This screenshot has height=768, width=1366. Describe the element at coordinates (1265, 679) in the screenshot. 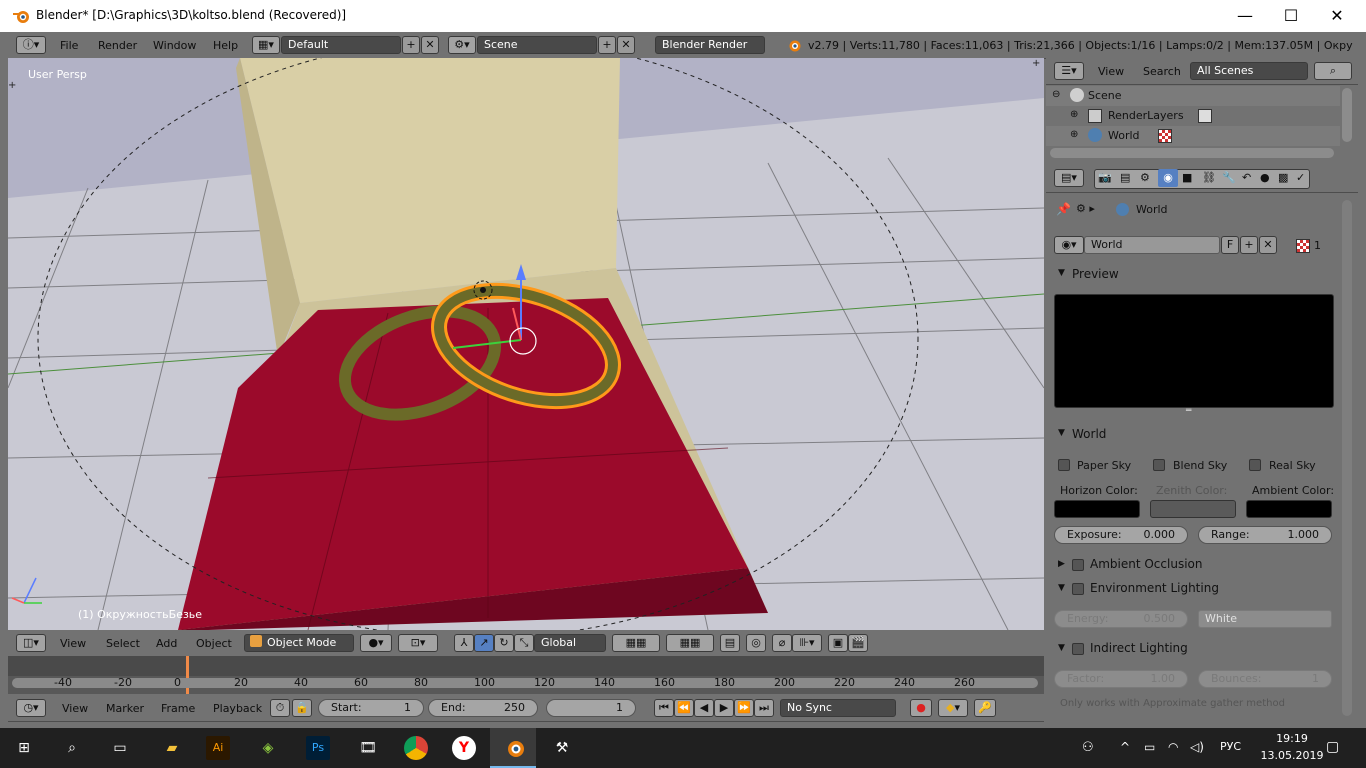

I see `bounces-field: Bounces: 1` at that location.